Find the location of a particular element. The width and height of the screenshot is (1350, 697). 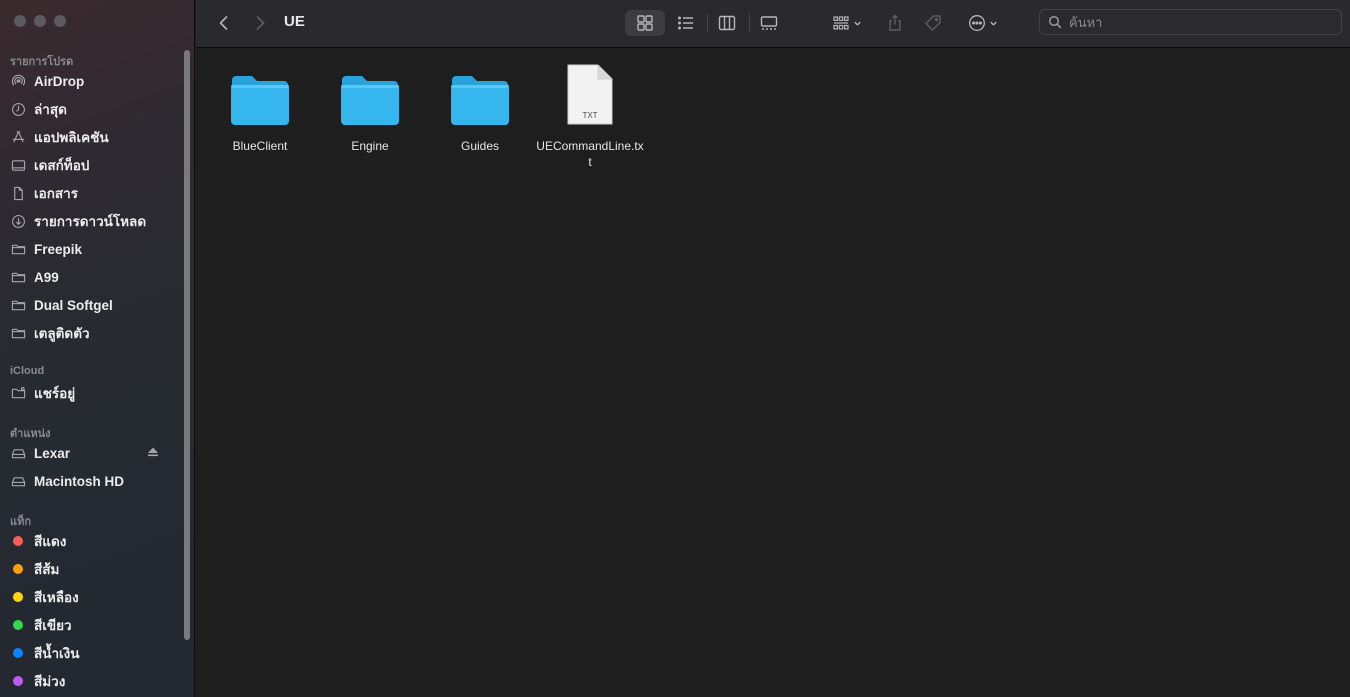

gallery-icon is located at coordinates (769, 23).